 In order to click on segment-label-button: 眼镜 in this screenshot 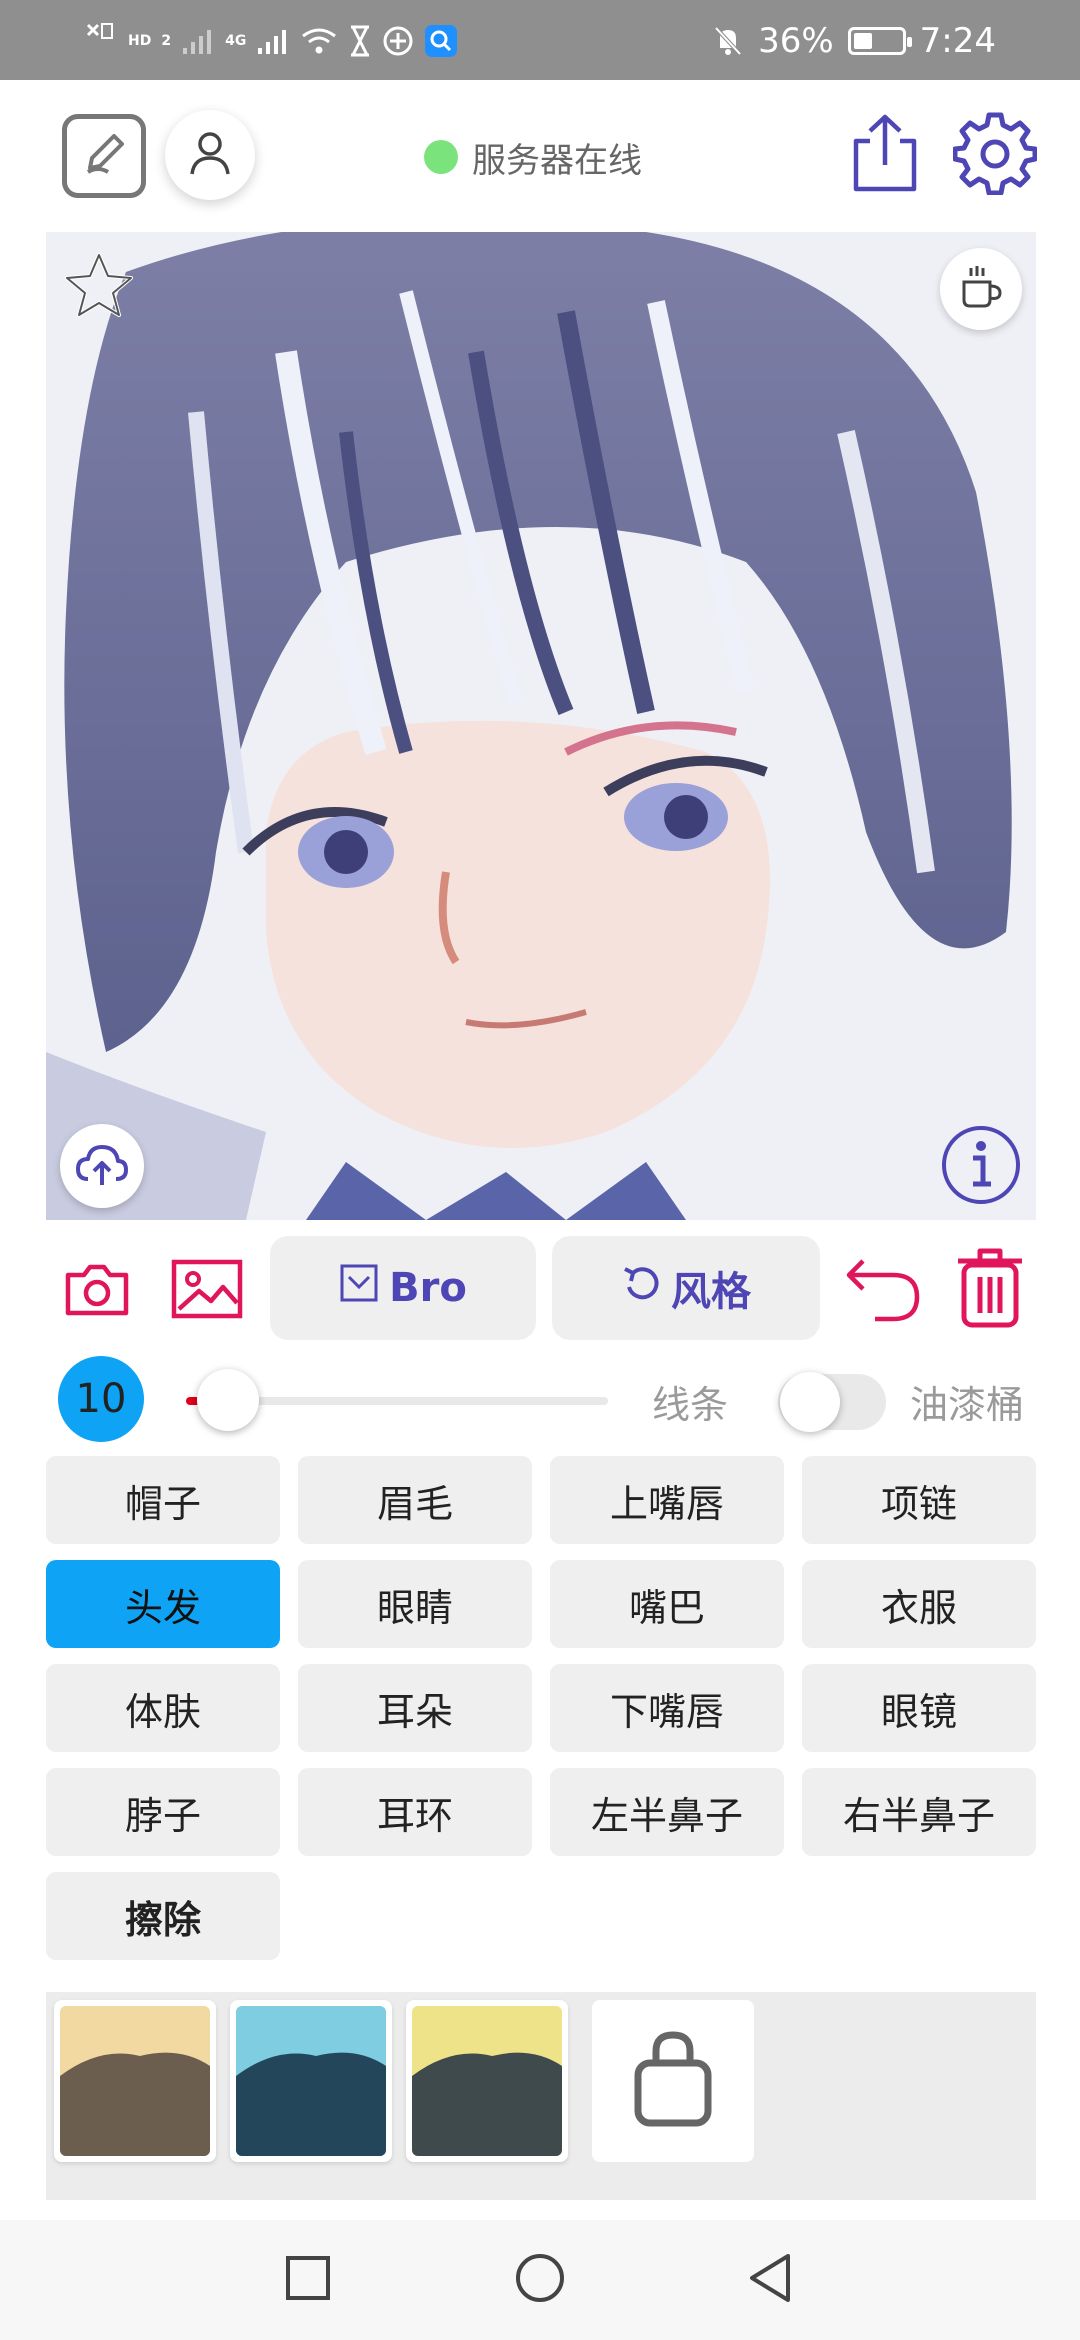, I will do `click(919, 1708)`.